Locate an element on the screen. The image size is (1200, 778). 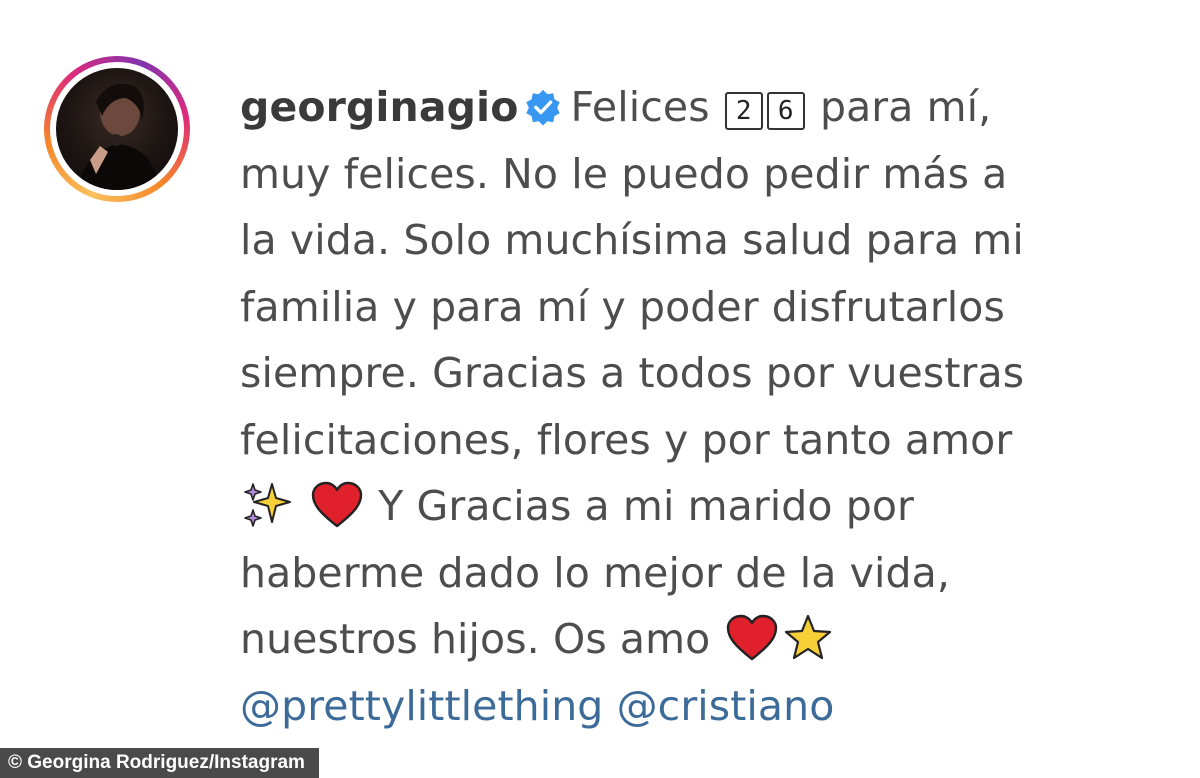
caption-line-4: familia y para mí y poder disfrutarlos is located at coordinates (622, 306).